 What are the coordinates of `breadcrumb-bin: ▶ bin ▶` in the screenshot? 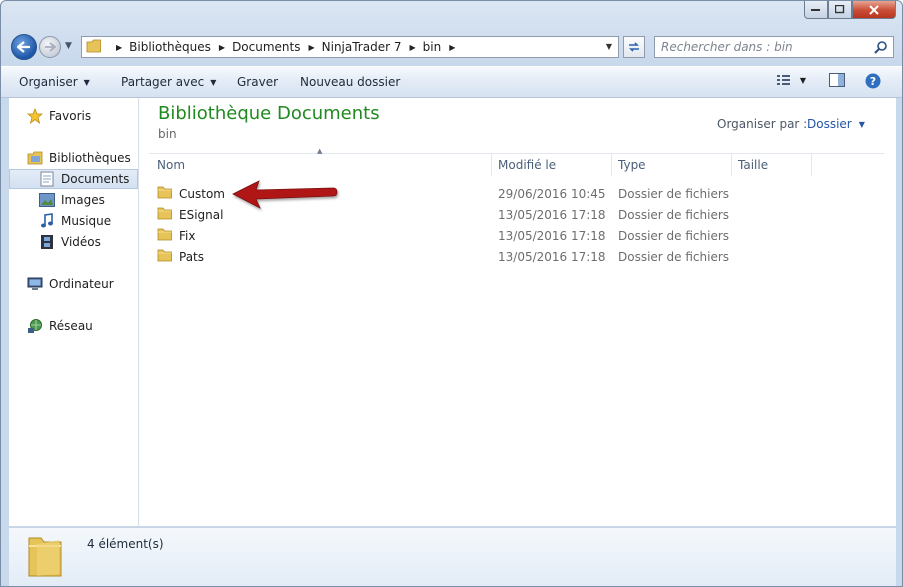 It's located at (431, 47).